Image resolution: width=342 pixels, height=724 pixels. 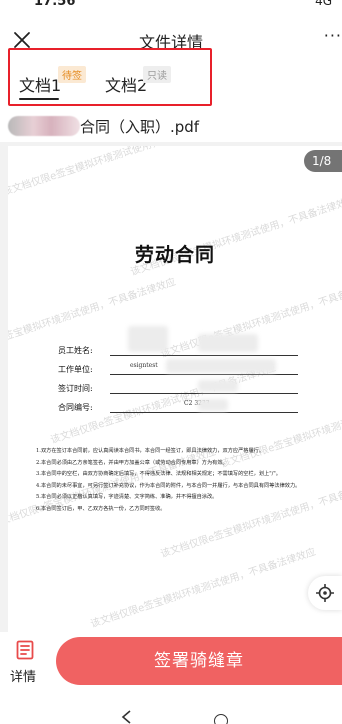 I want to click on page-indicator: 1/8, so click(x=323, y=161).